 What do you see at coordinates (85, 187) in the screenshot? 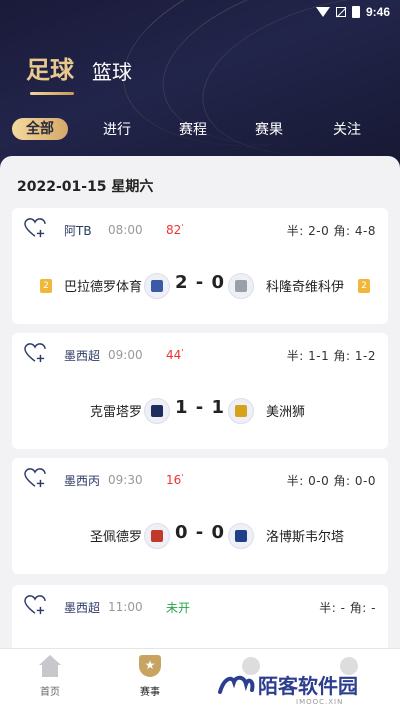
I see `date-header: 2022-01-15 星期六` at bounding box center [85, 187].